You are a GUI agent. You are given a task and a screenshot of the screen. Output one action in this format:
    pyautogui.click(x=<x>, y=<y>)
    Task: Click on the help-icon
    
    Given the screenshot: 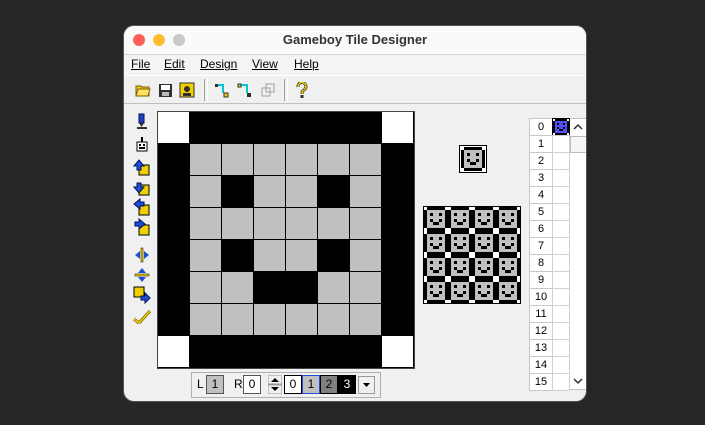 What is the action you would take?
    pyautogui.click(x=302, y=90)
    